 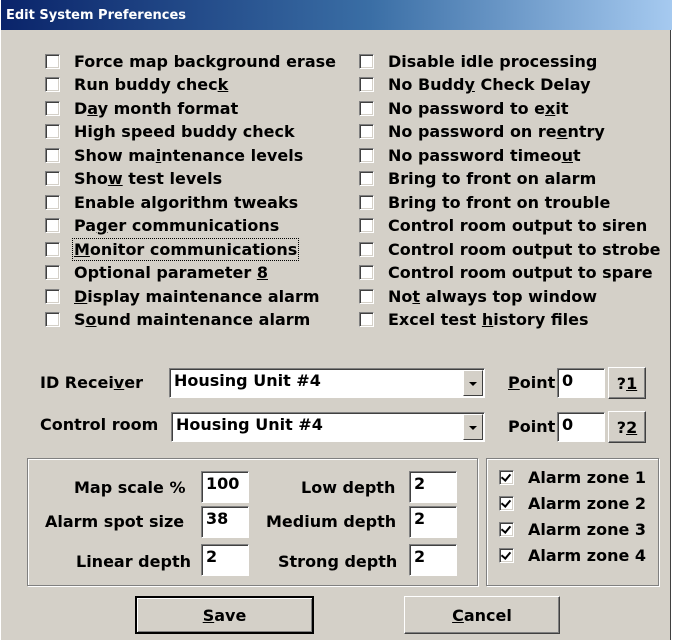 I want to click on left-option-checkbox-10: Optional parameter 8, so click(x=156, y=273).